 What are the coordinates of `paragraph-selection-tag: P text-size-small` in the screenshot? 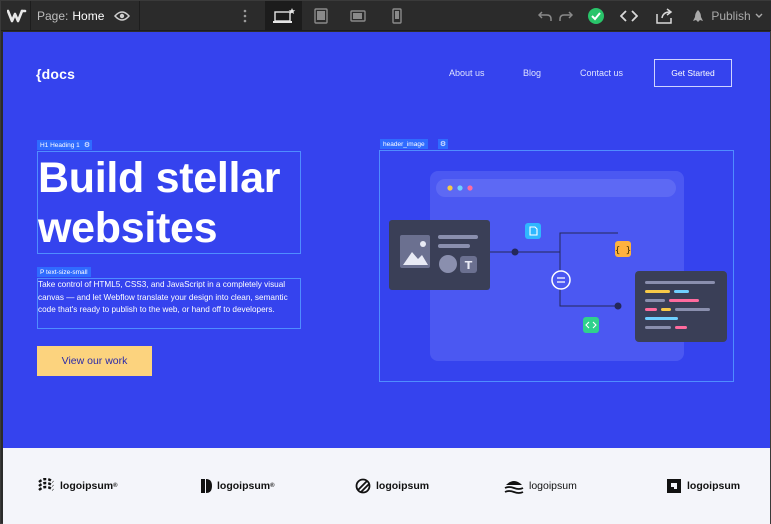 It's located at (64, 272).